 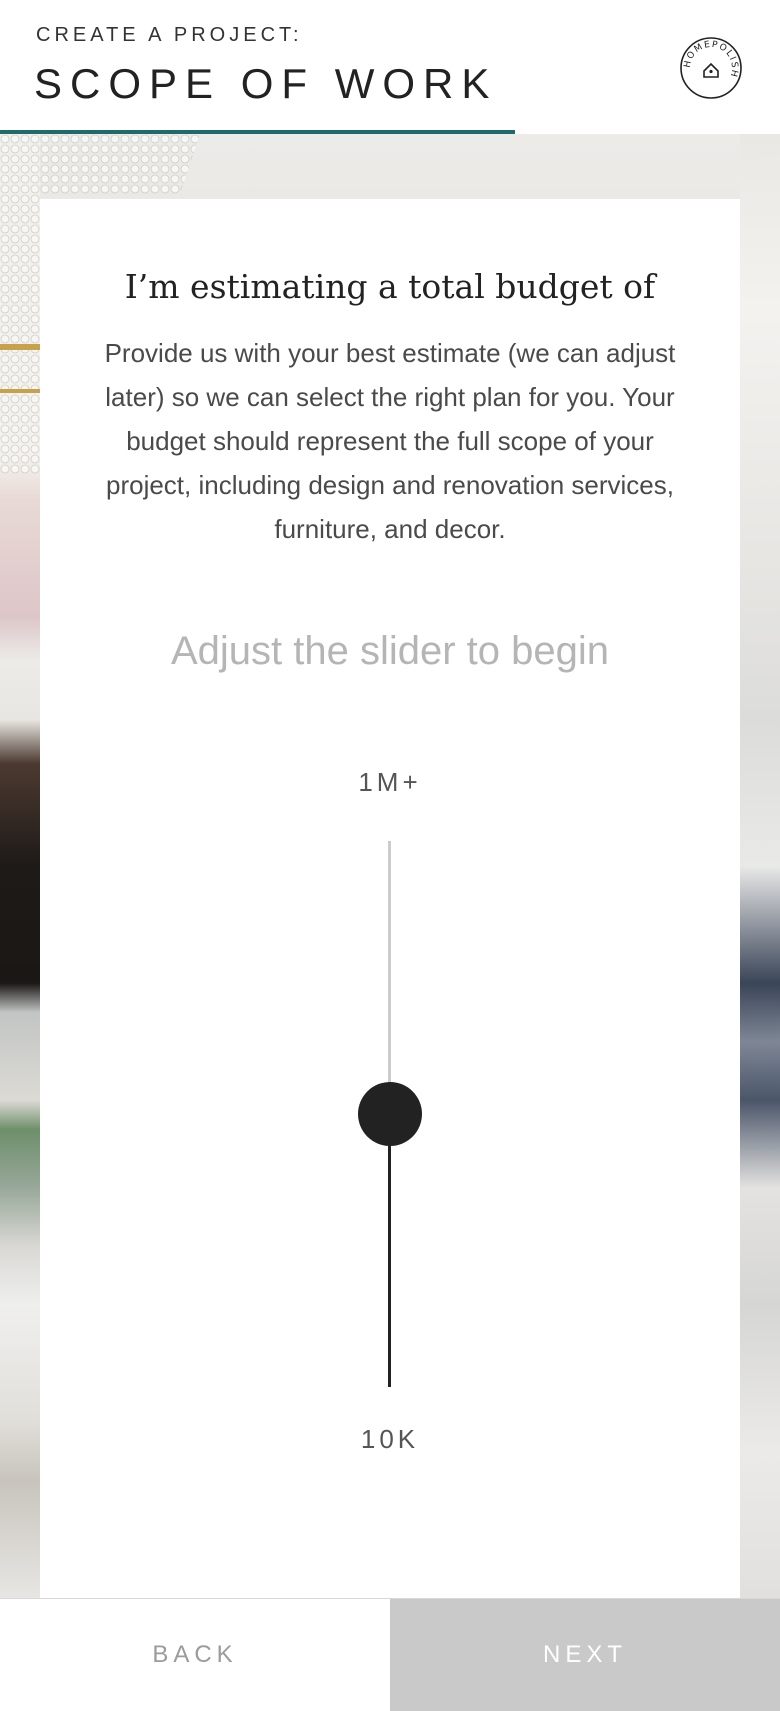 I want to click on budget-slider, so click(x=390, y=1114).